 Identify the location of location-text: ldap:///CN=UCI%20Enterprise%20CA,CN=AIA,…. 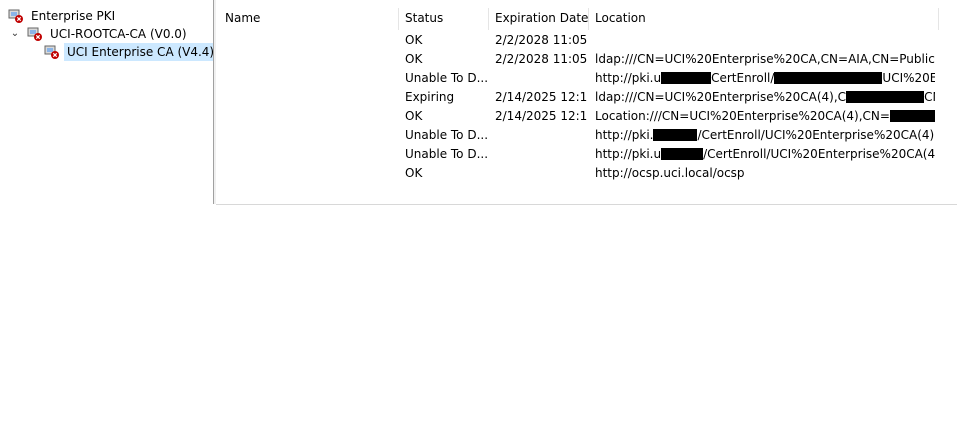
(765, 59).